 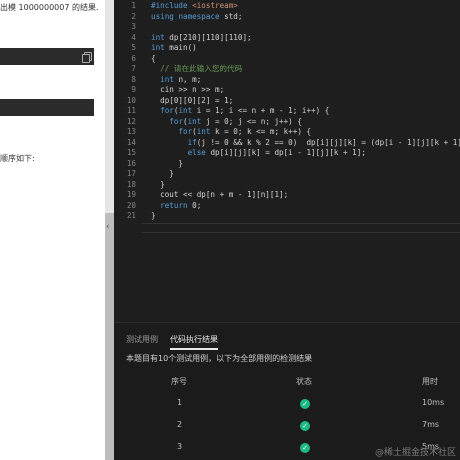 What do you see at coordinates (287, 164) in the screenshot?
I see `code-line: 16 }` at bounding box center [287, 164].